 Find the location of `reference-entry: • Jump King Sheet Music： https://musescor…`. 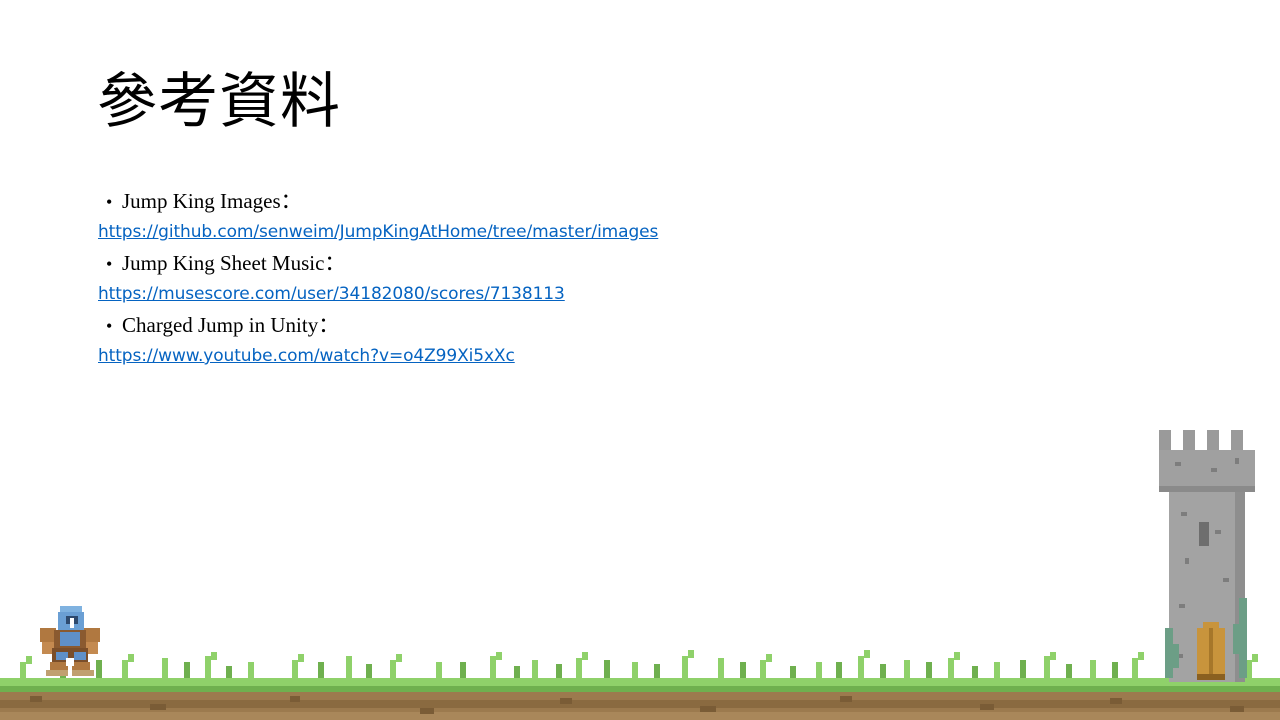

reference-entry: • Jump King Sheet Music： https://musescor… is located at coordinates (548, 279).